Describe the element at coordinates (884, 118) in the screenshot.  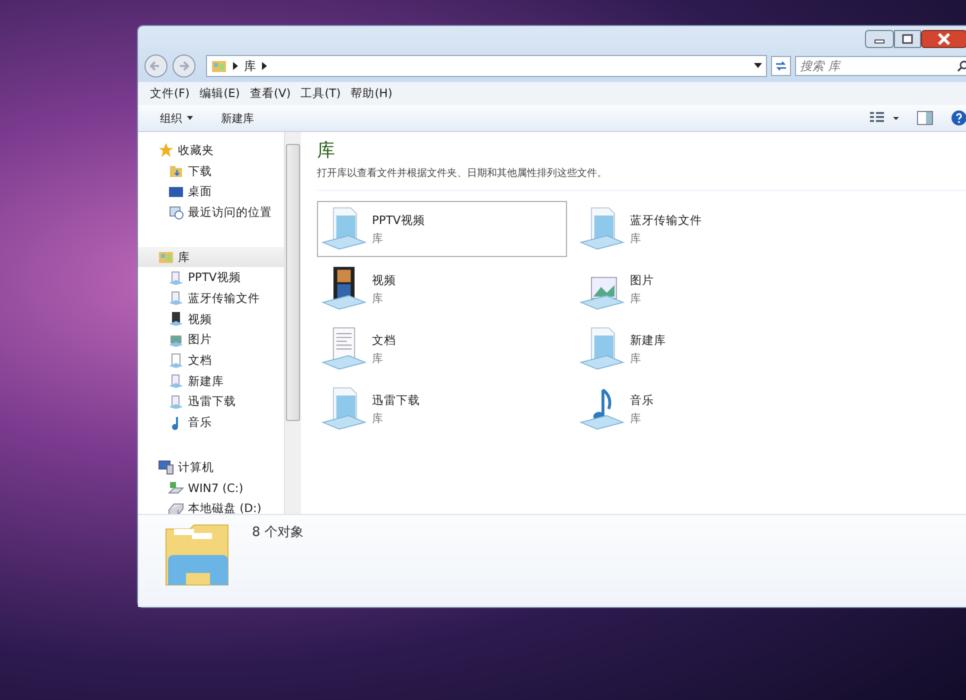
I see `view-options-icon` at that location.